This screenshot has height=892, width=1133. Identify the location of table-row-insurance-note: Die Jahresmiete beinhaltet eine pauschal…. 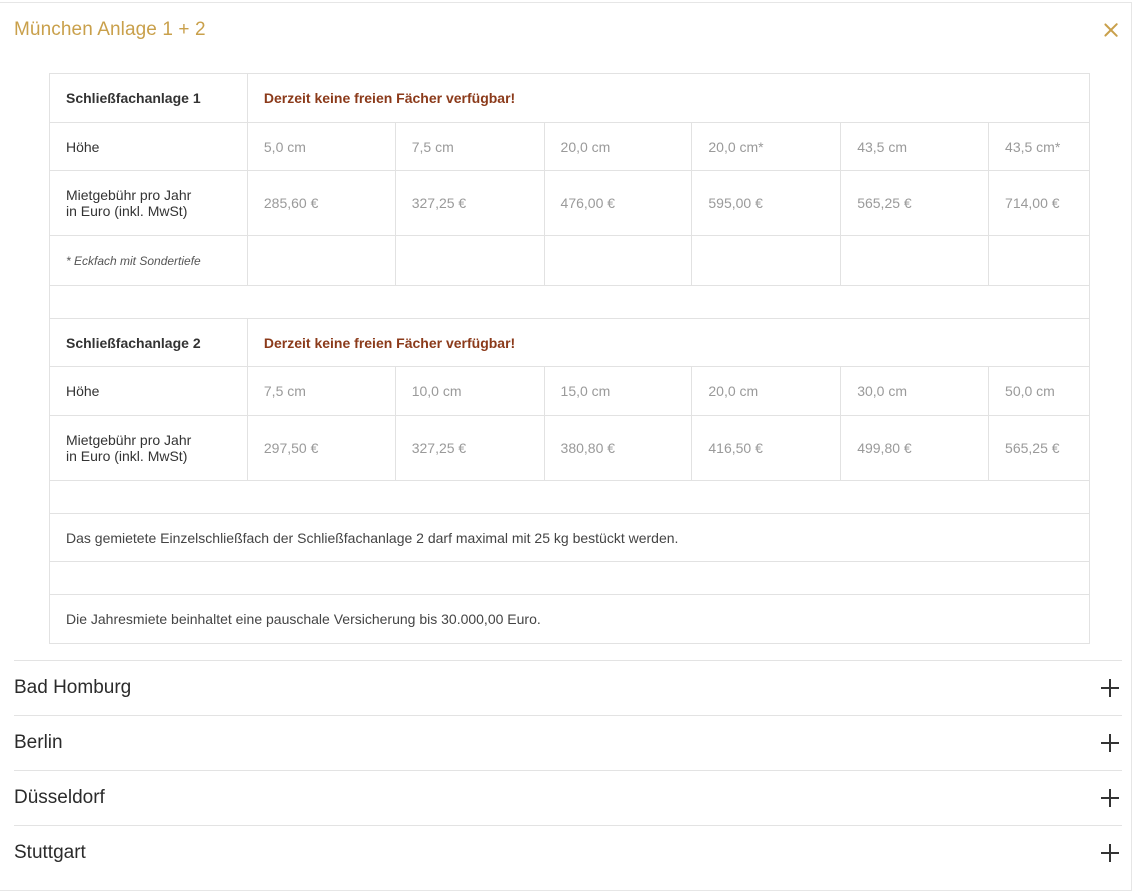
(569, 619).